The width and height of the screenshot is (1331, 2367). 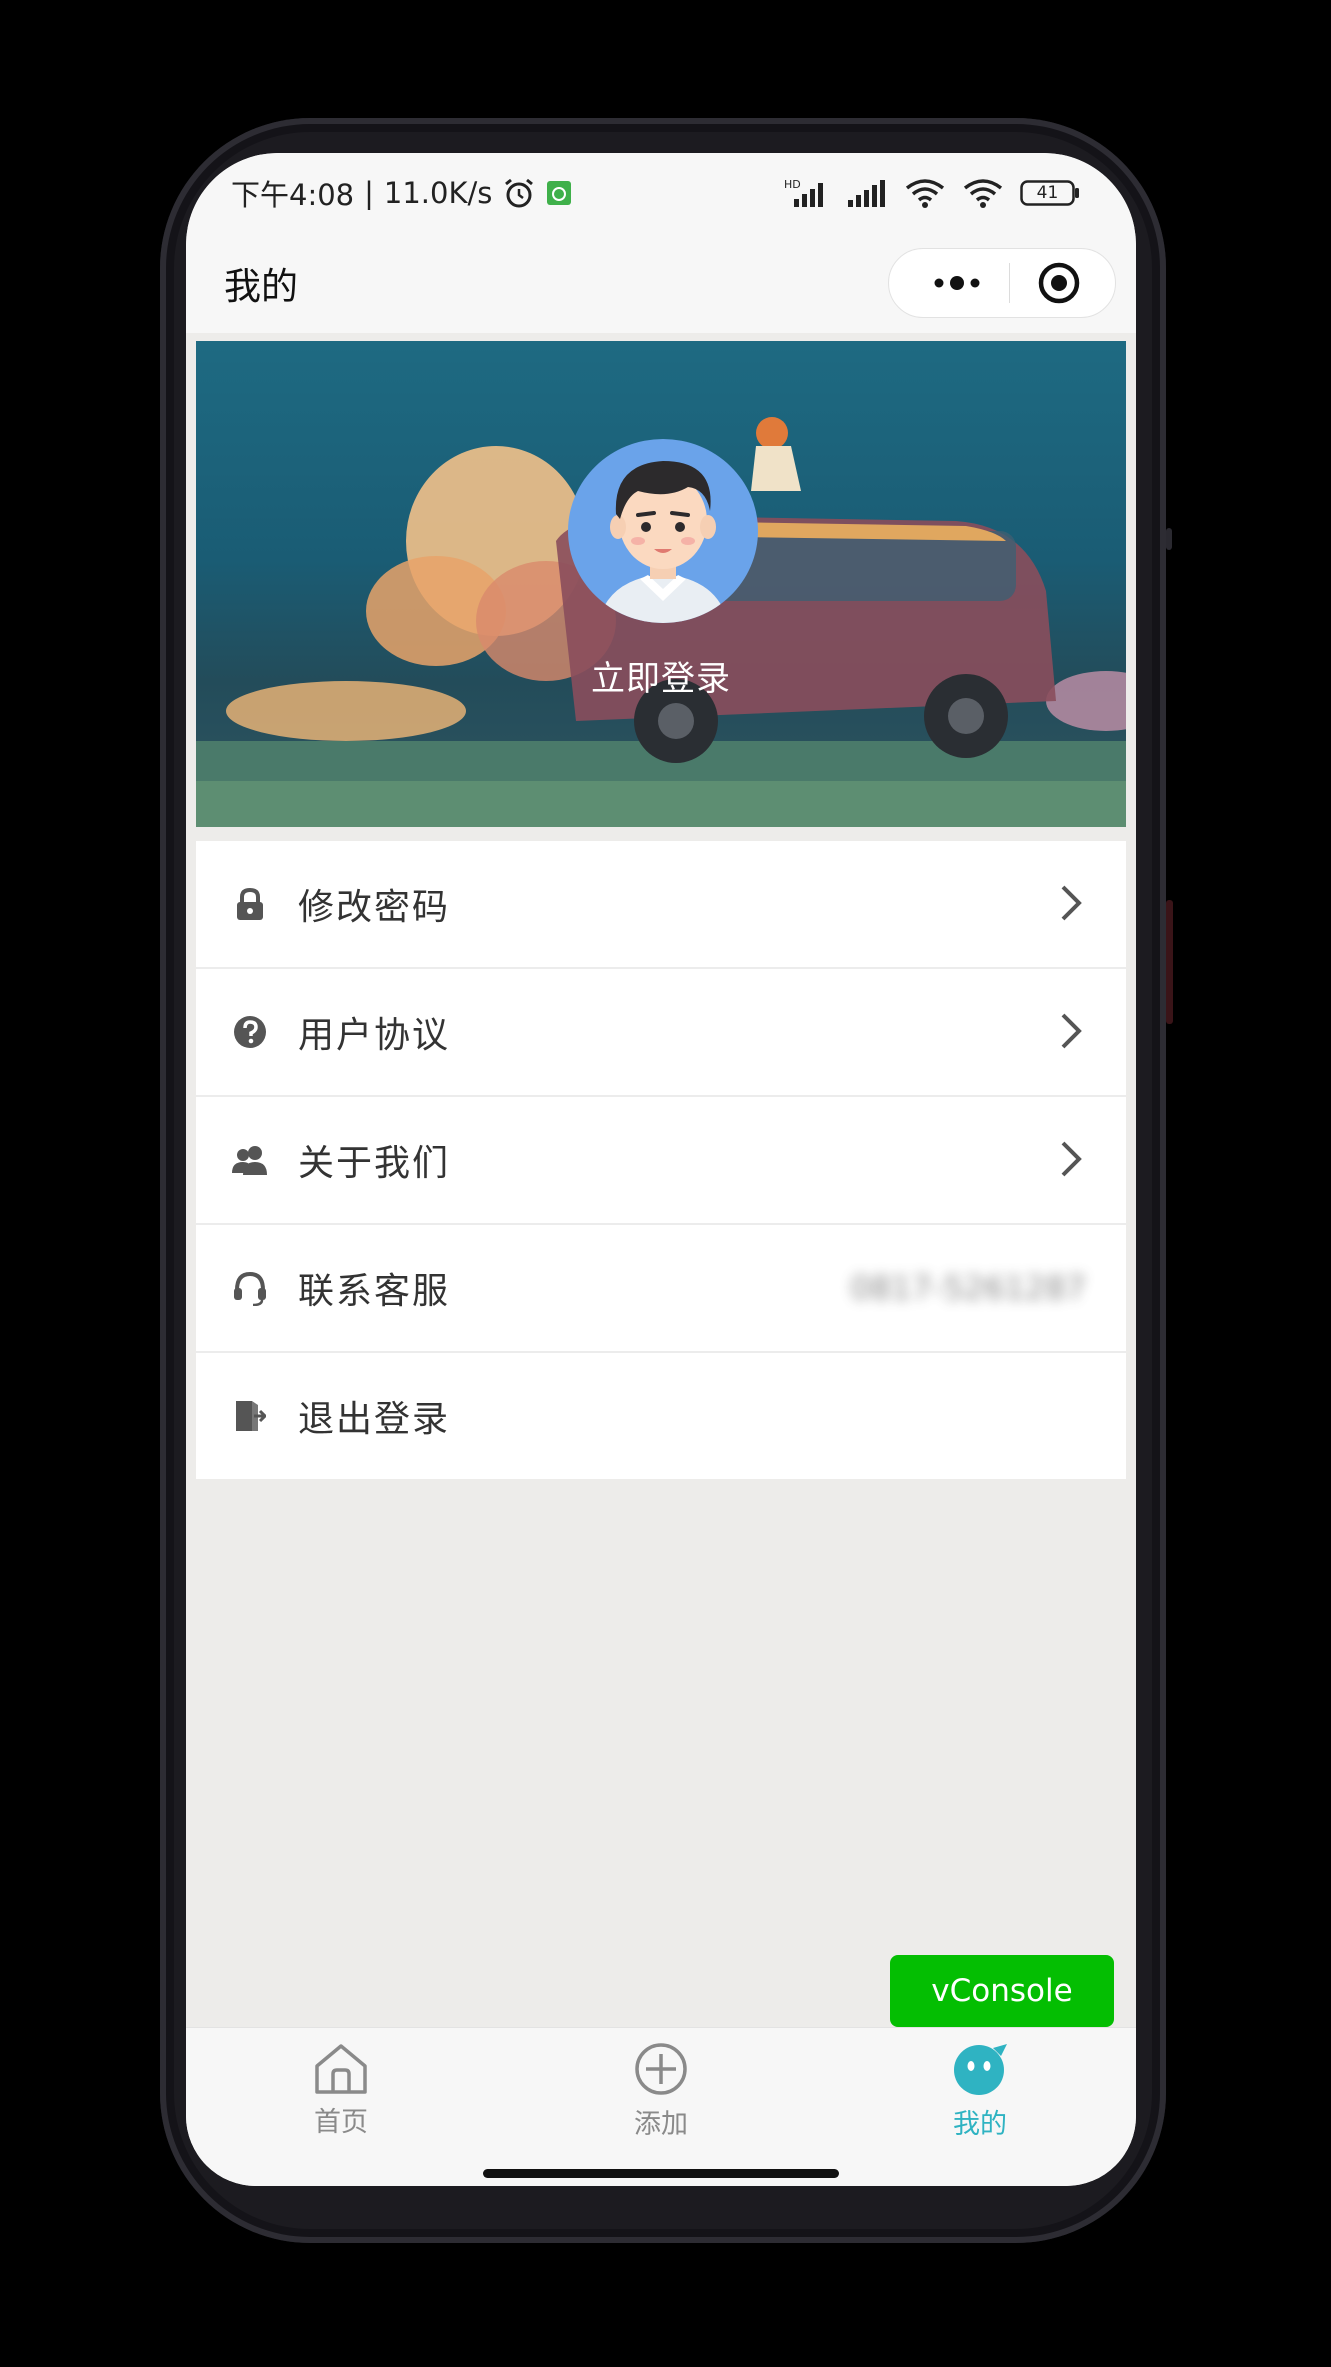 I want to click on status-time: 下午4:08, so click(x=293, y=195).